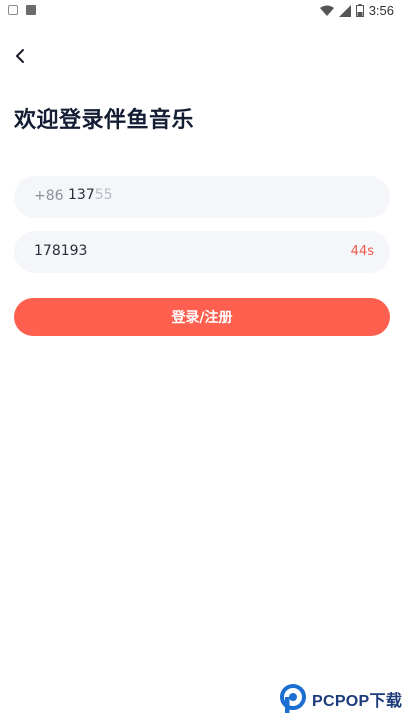  Describe the element at coordinates (13, 10) in the screenshot. I see `keyboard-icon` at that location.